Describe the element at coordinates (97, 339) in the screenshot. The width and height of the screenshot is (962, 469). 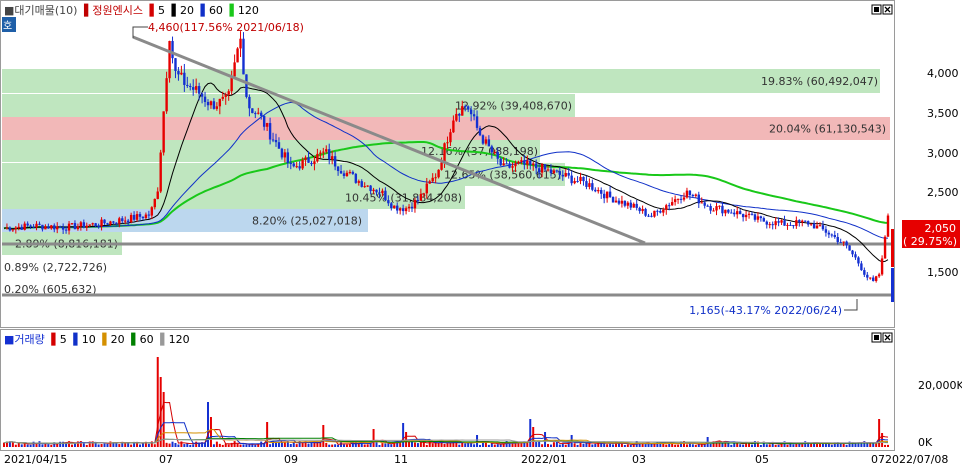
I see `volume-legend: ■거래량 ▌5 ▌10 ▌20 ▌60 ▌120` at that location.